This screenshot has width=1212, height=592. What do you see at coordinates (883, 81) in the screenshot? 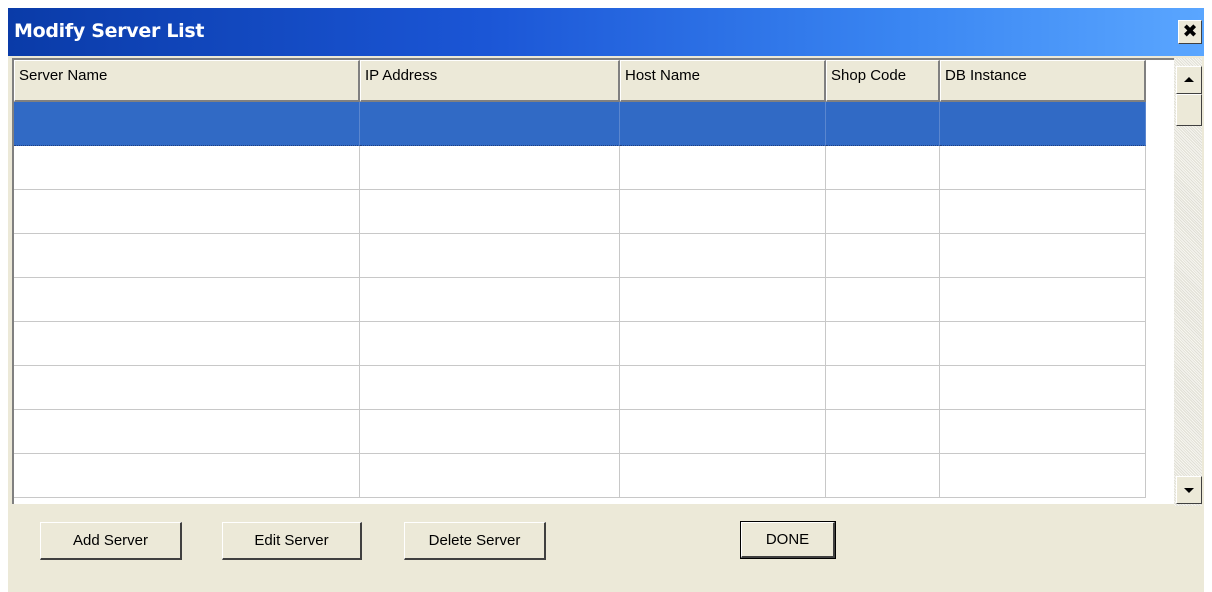
I see `column-header-shop-code: Shop Code` at bounding box center [883, 81].